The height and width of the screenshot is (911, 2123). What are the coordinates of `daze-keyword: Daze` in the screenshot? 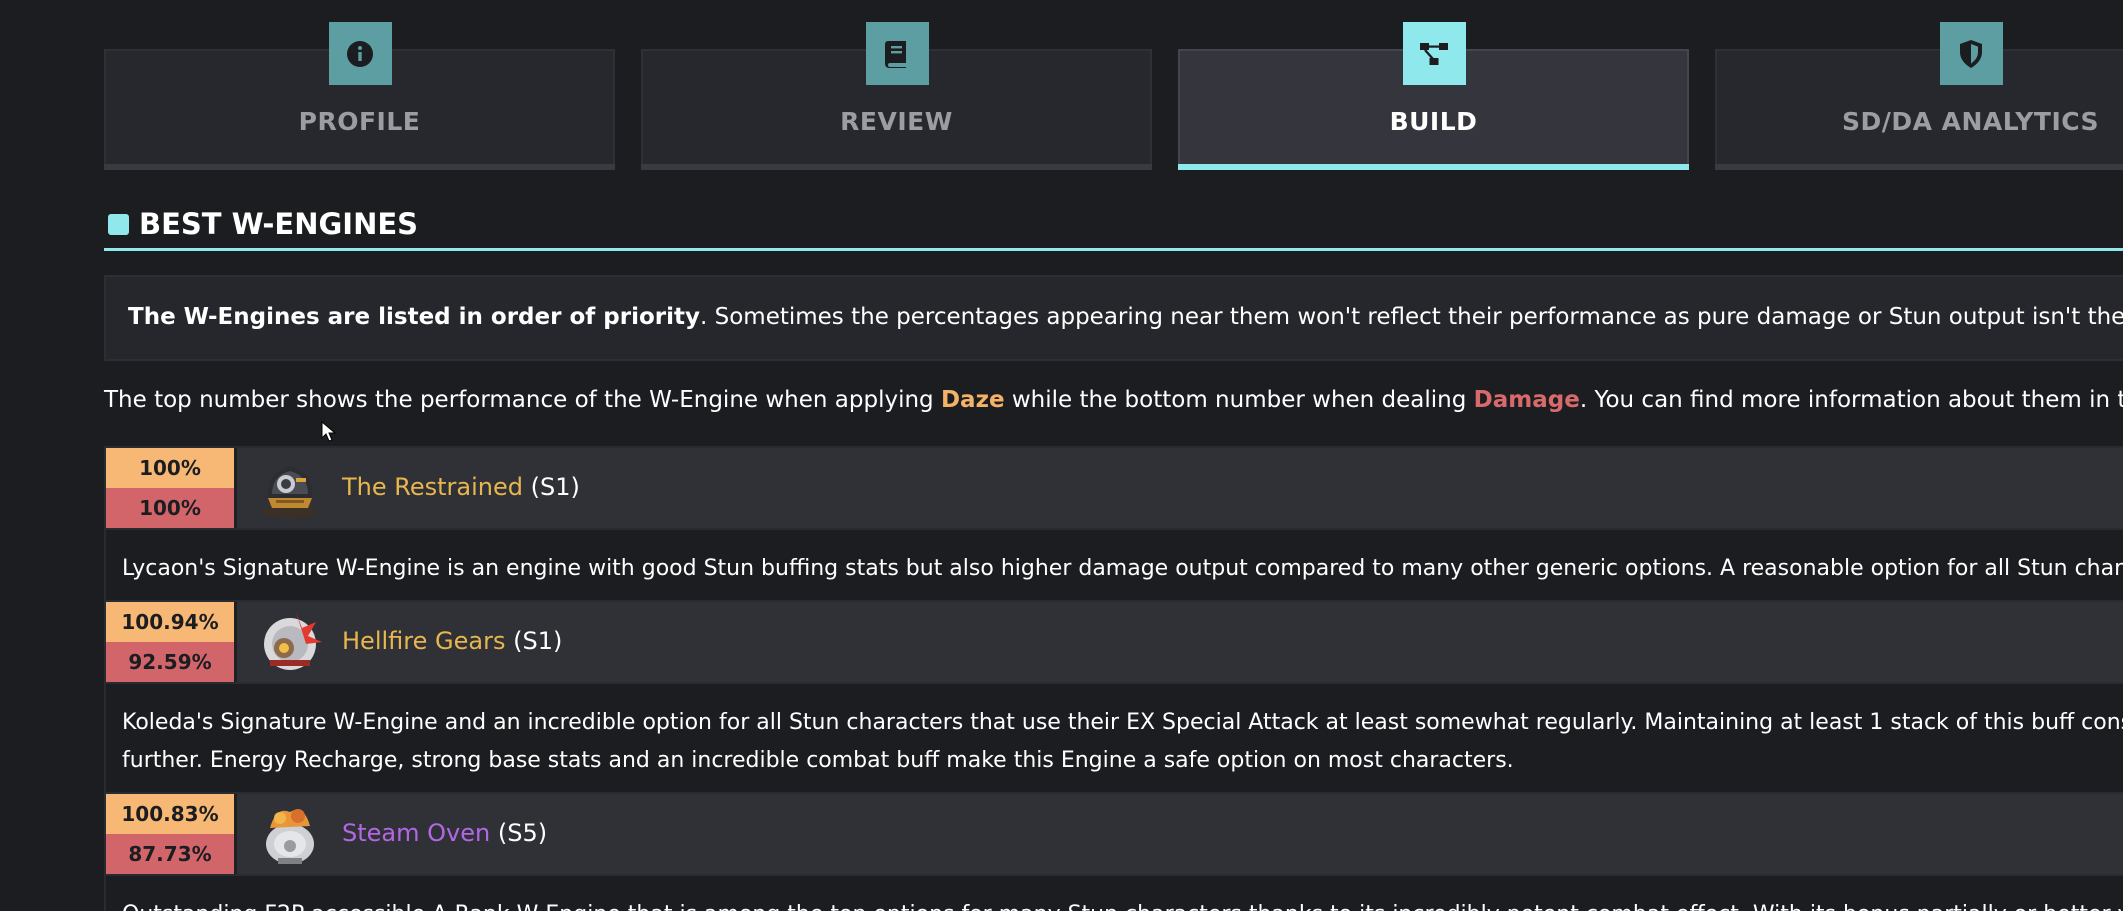 It's located at (972, 400).